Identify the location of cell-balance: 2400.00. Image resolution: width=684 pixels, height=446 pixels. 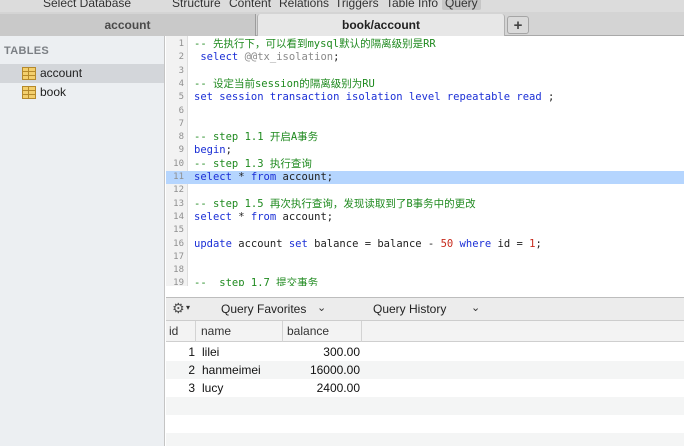
(338, 388).